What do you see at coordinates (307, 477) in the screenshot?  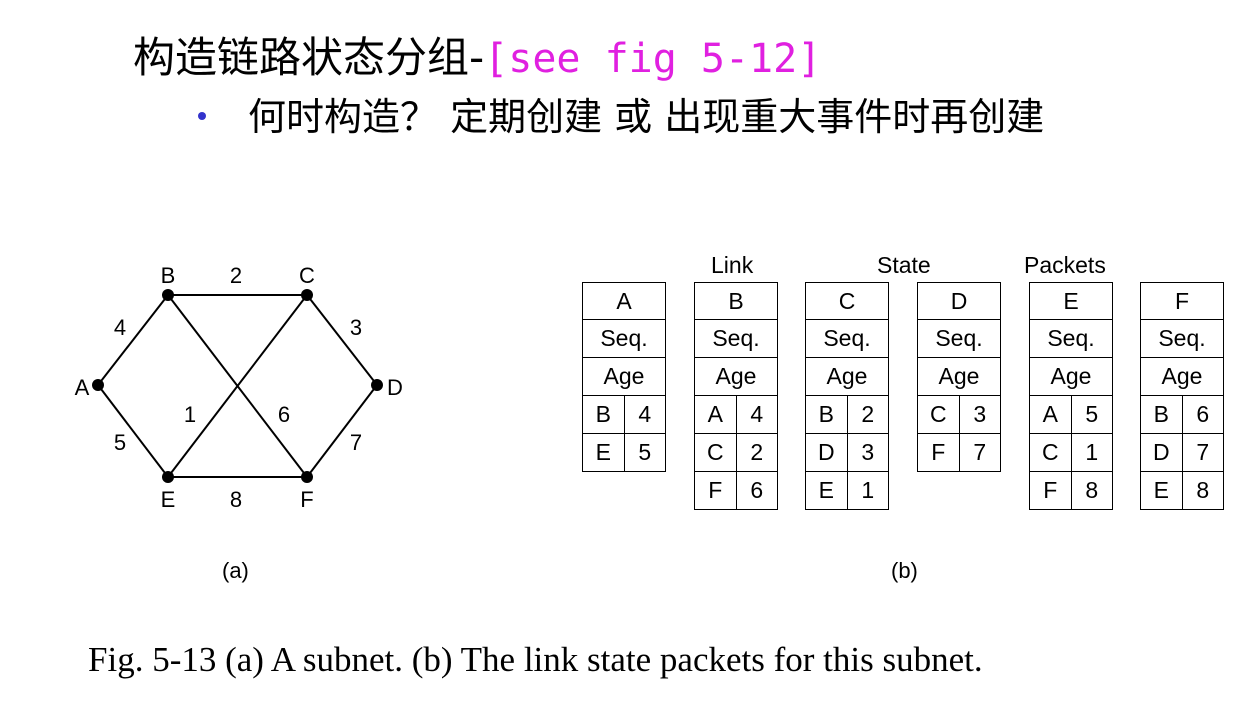 I see `node-f` at bounding box center [307, 477].